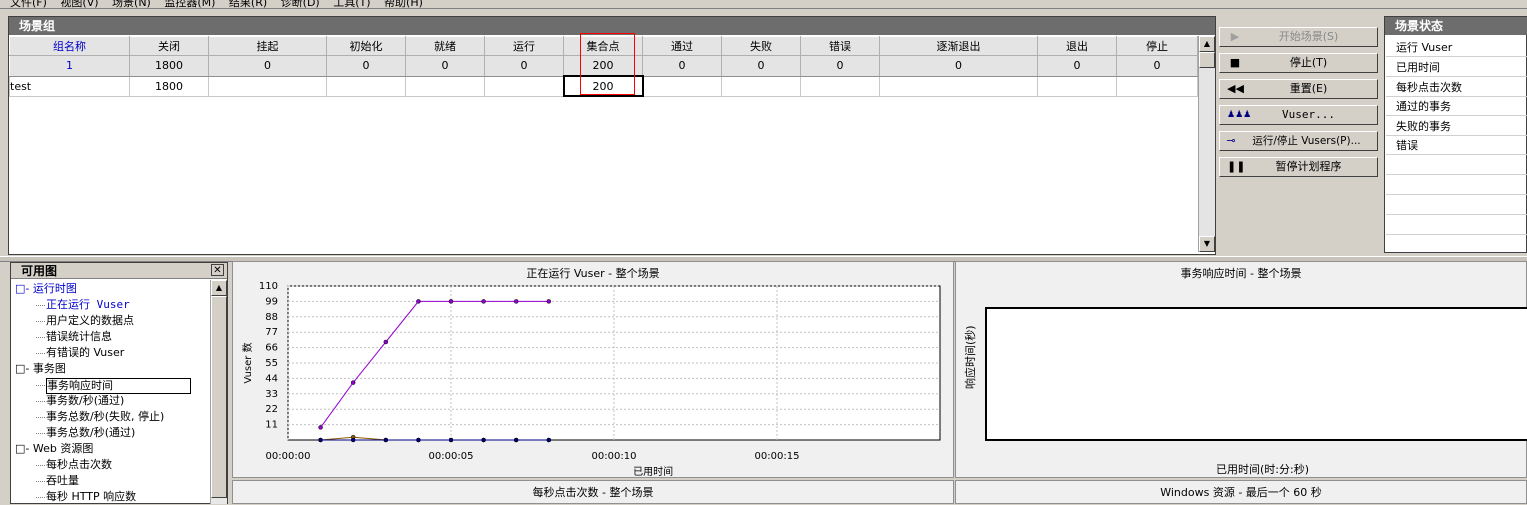 The height and width of the screenshot is (505, 1527). I want to click on col-passed: 通过, so click(682, 46).